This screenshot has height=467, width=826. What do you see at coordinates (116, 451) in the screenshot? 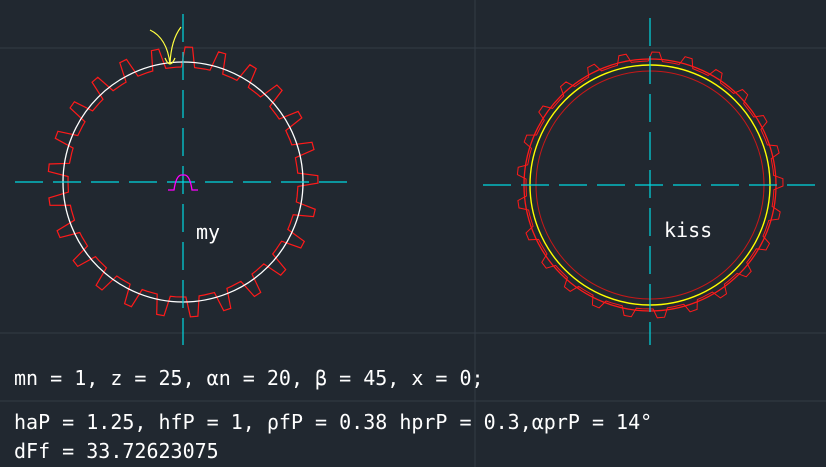
I see `note-dff-value: dFf = 33.72623075` at bounding box center [116, 451].